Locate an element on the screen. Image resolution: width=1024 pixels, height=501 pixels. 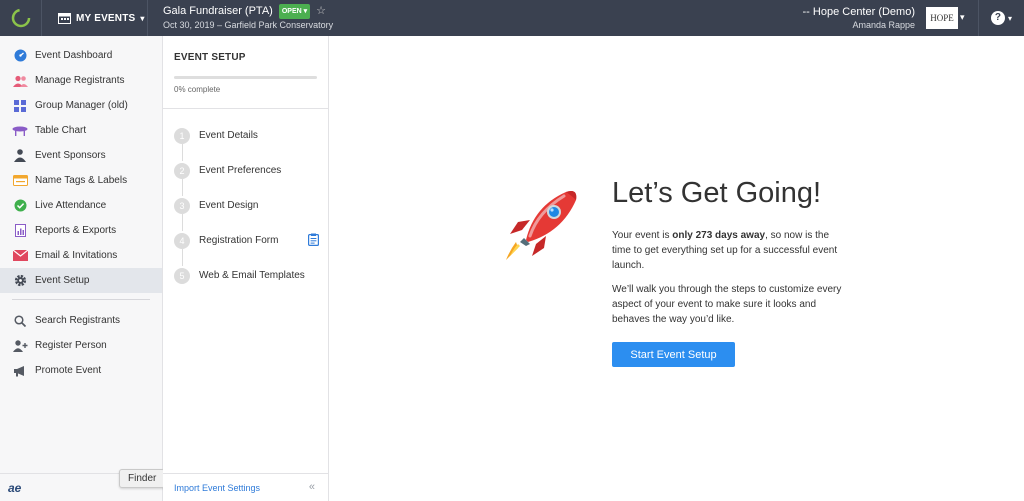
start-event-setup-button: Start Event Setup is located at coordinates (673, 354).